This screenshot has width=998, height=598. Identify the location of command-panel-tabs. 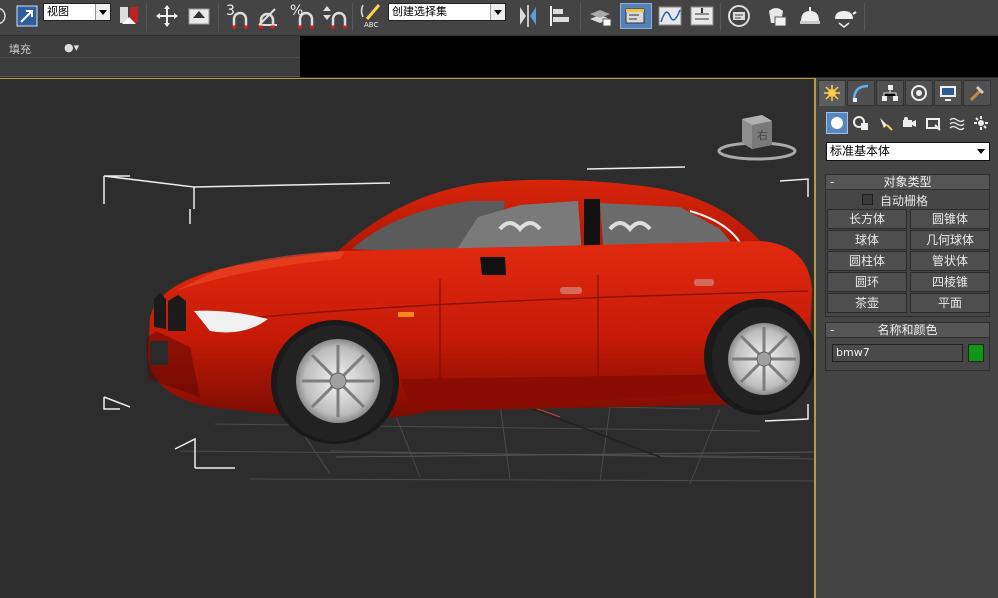
(904, 93).